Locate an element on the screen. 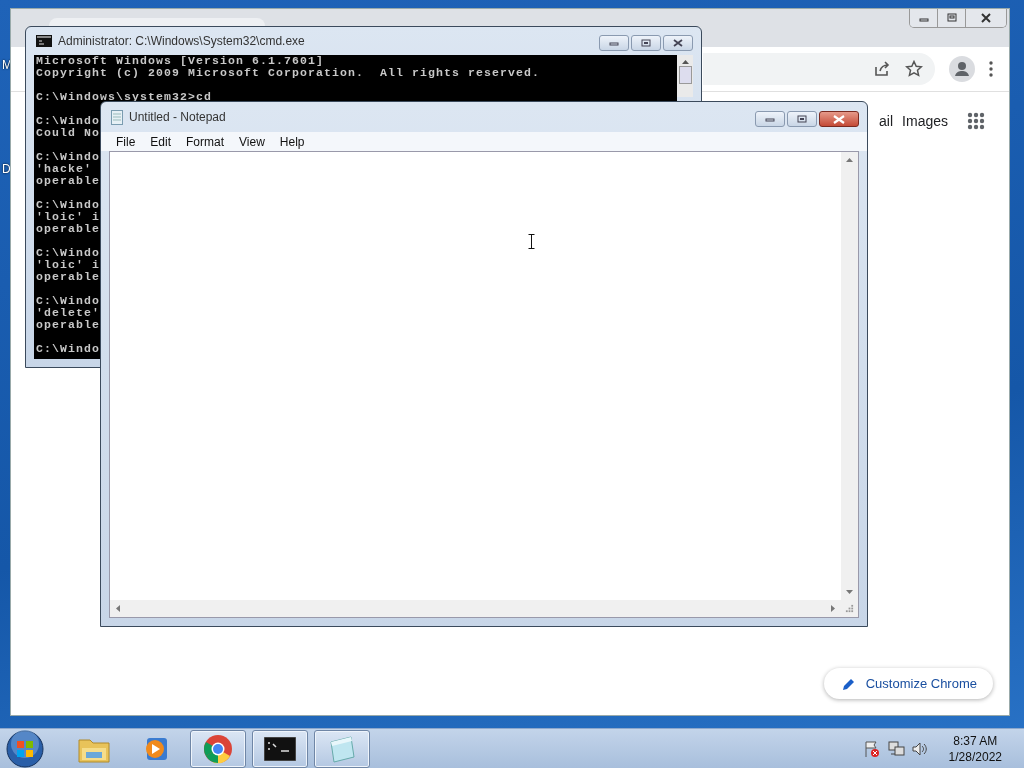 Image resolution: width=1024 pixels, height=768 pixels. console-line: Microsoft Windows [Version 6.1.7601] is located at coordinates (180, 61).